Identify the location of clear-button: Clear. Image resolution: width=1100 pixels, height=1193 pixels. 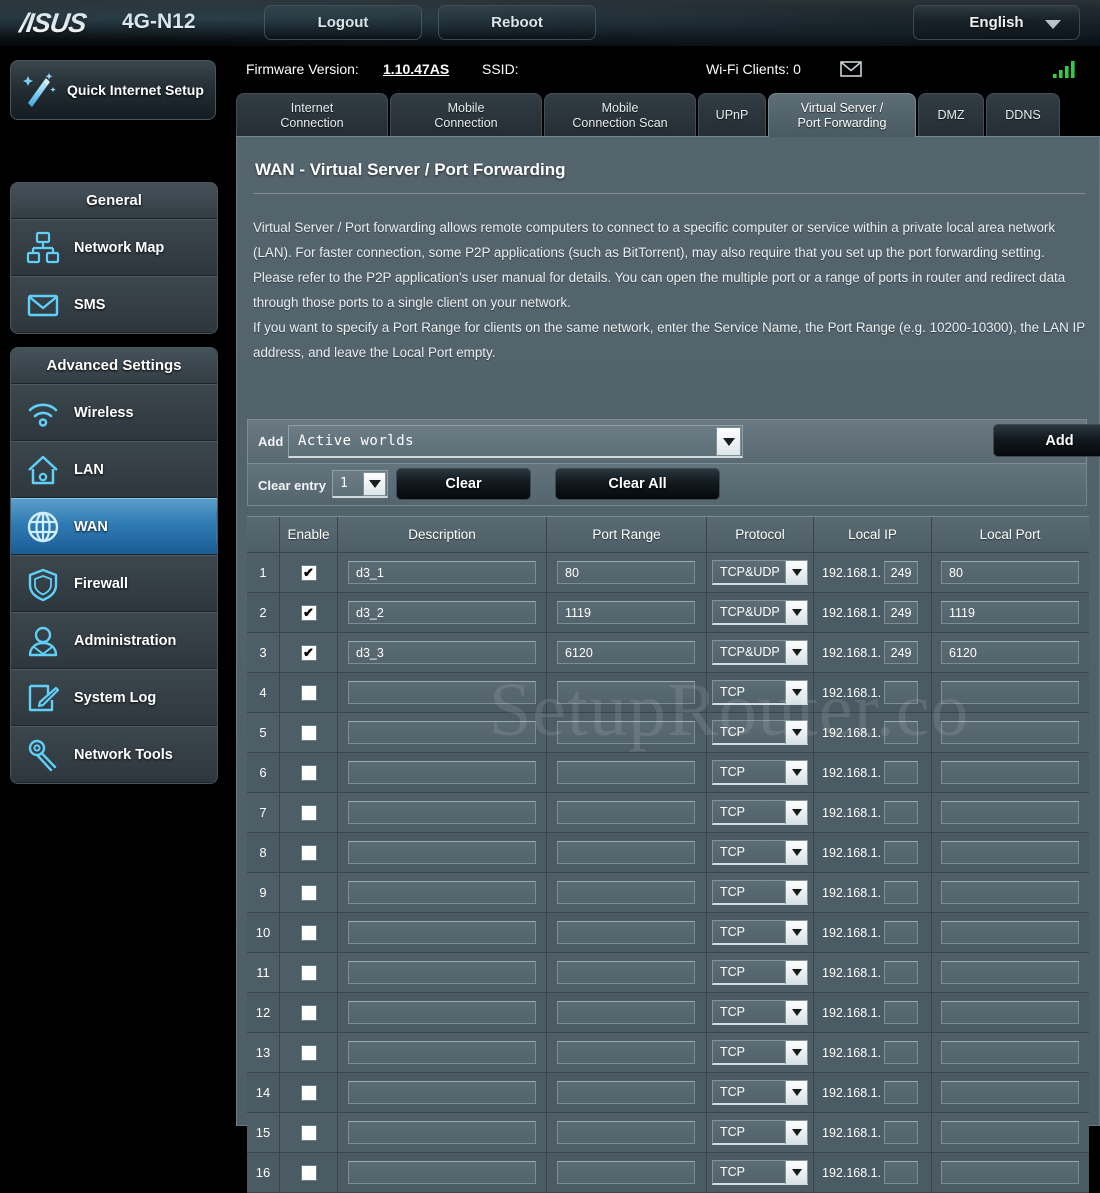
(463, 484).